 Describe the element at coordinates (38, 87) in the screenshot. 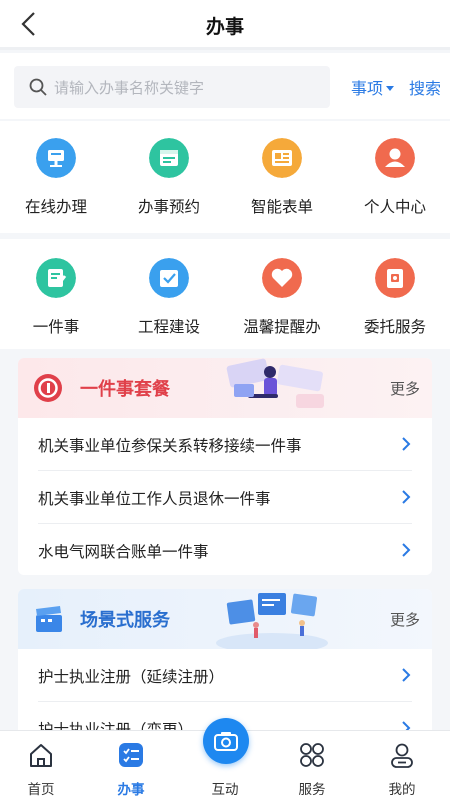

I see `search-icon` at that location.